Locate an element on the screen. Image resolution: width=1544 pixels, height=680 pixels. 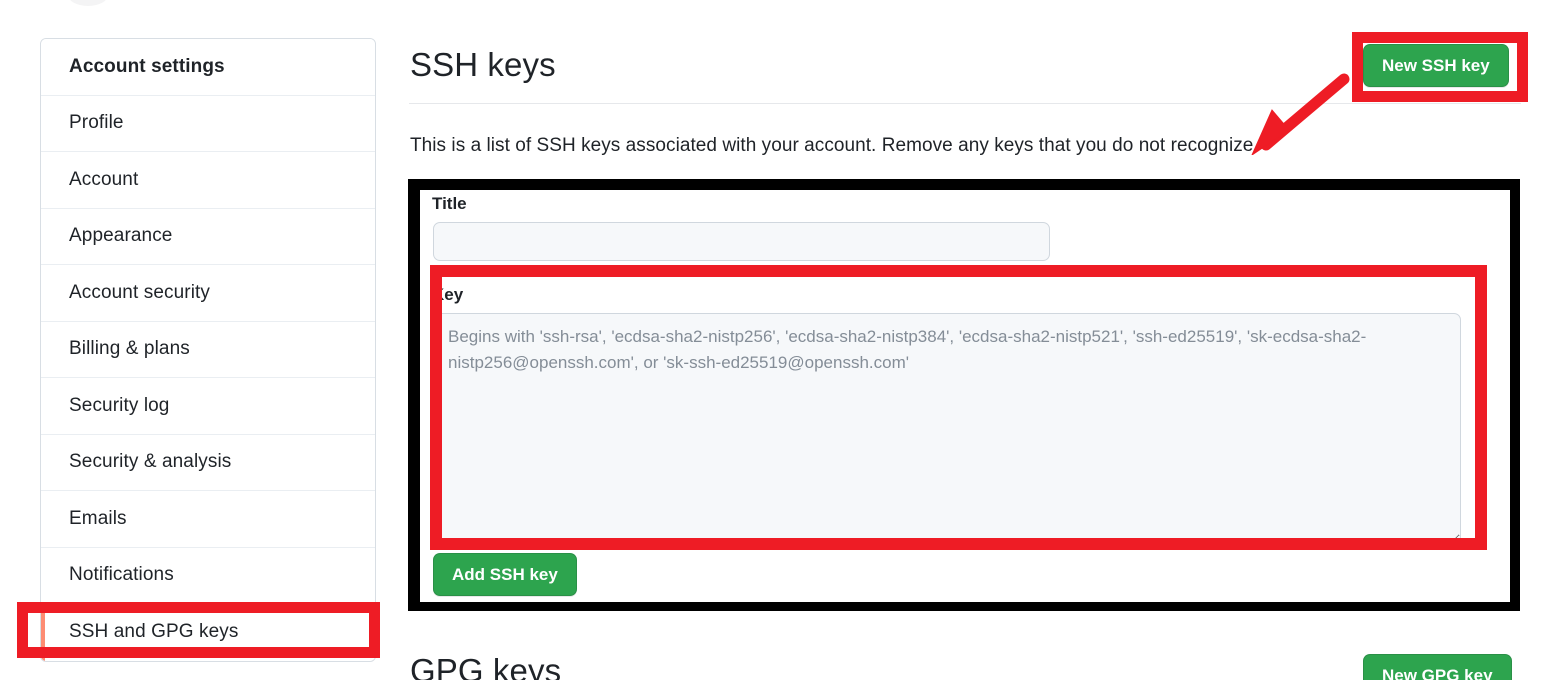
new-gpg-key-button: New GPG key is located at coordinates (1437, 667).